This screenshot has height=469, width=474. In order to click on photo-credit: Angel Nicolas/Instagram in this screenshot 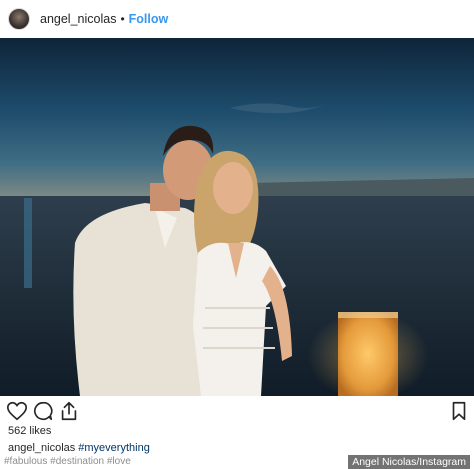, I will do `click(409, 462)`.